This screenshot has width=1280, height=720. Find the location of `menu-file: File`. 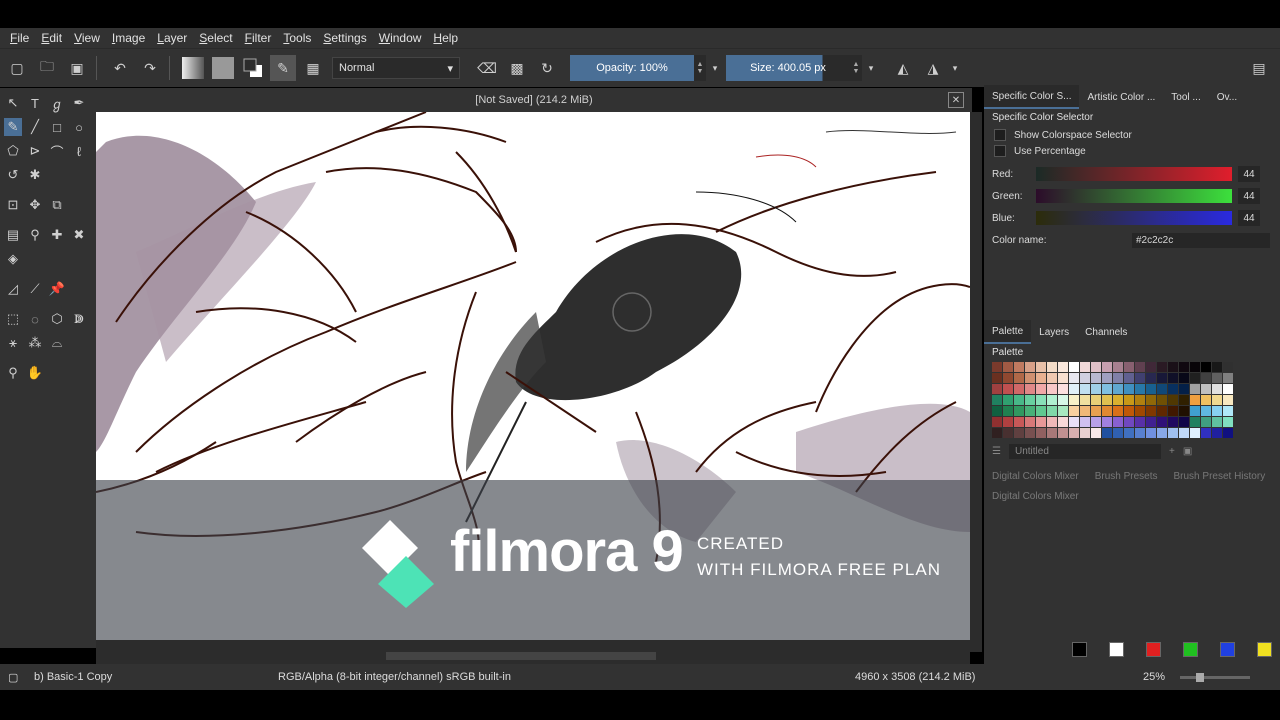

menu-file: File is located at coordinates (19, 38).